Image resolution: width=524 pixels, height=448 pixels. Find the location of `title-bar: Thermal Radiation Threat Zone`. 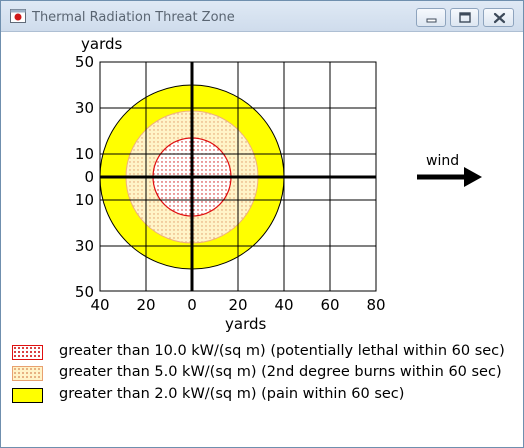

title-bar: Thermal Radiation Threat Zone is located at coordinates (262, 16).